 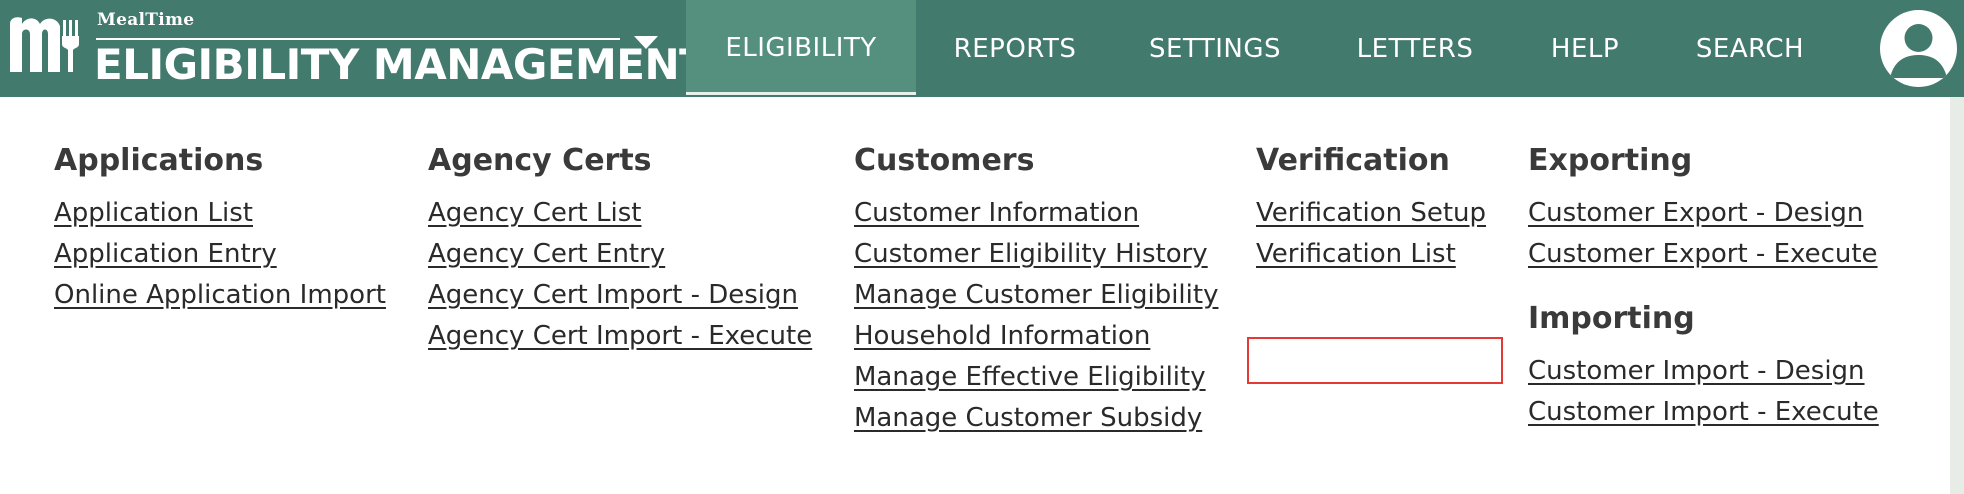 What do you see at coordinates (540, 160) in the screenshot?
I see `section-title-agency-certs: Agency Certs` at bounding box center [540, 160].